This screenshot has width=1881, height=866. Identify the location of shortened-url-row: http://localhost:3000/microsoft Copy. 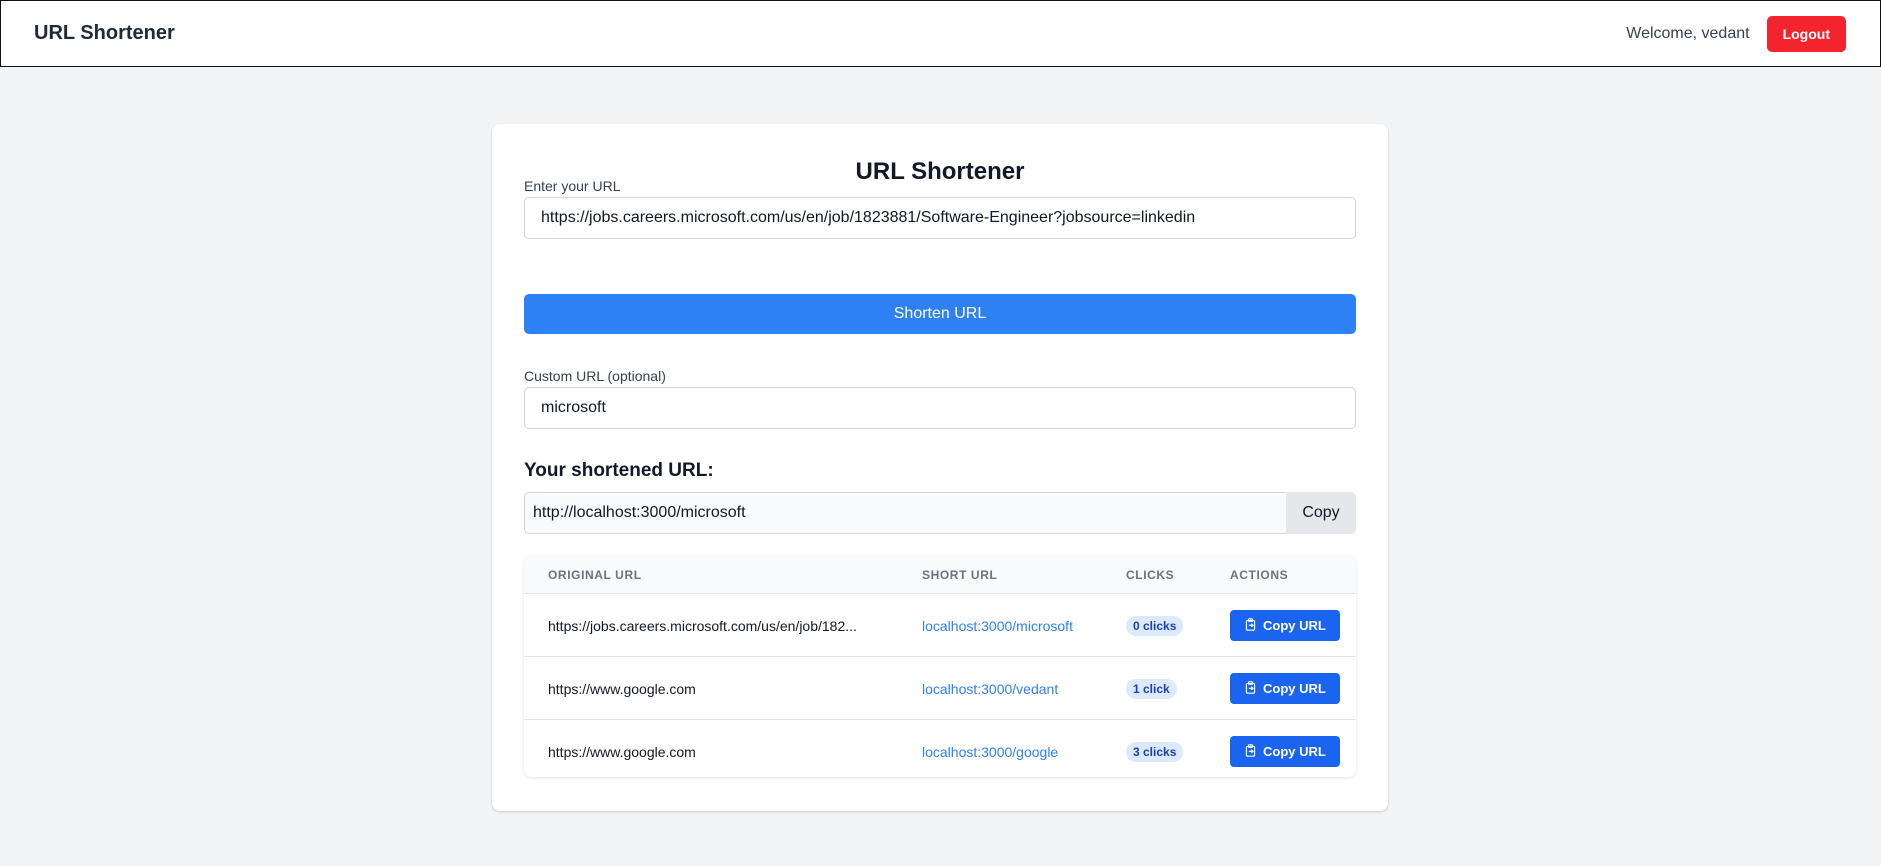
(940, 513).